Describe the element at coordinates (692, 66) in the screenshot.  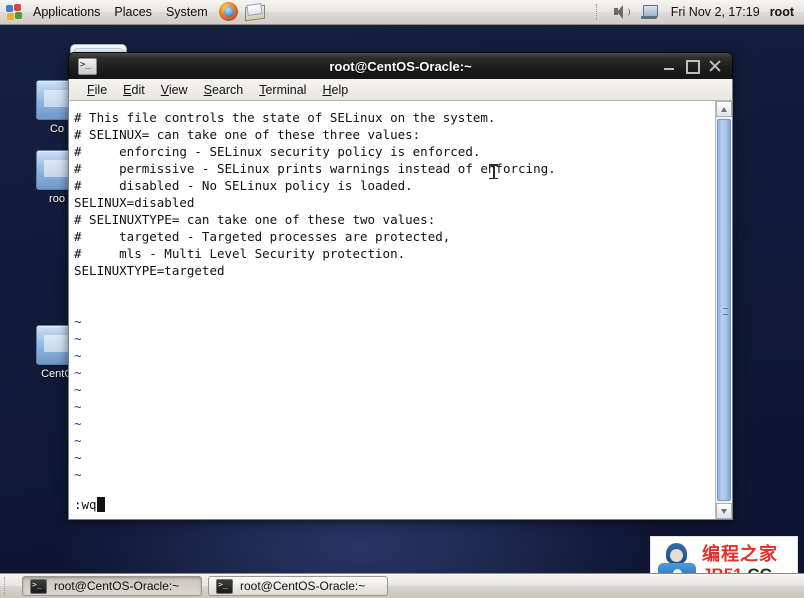
I see `maximize-icon` at that location.